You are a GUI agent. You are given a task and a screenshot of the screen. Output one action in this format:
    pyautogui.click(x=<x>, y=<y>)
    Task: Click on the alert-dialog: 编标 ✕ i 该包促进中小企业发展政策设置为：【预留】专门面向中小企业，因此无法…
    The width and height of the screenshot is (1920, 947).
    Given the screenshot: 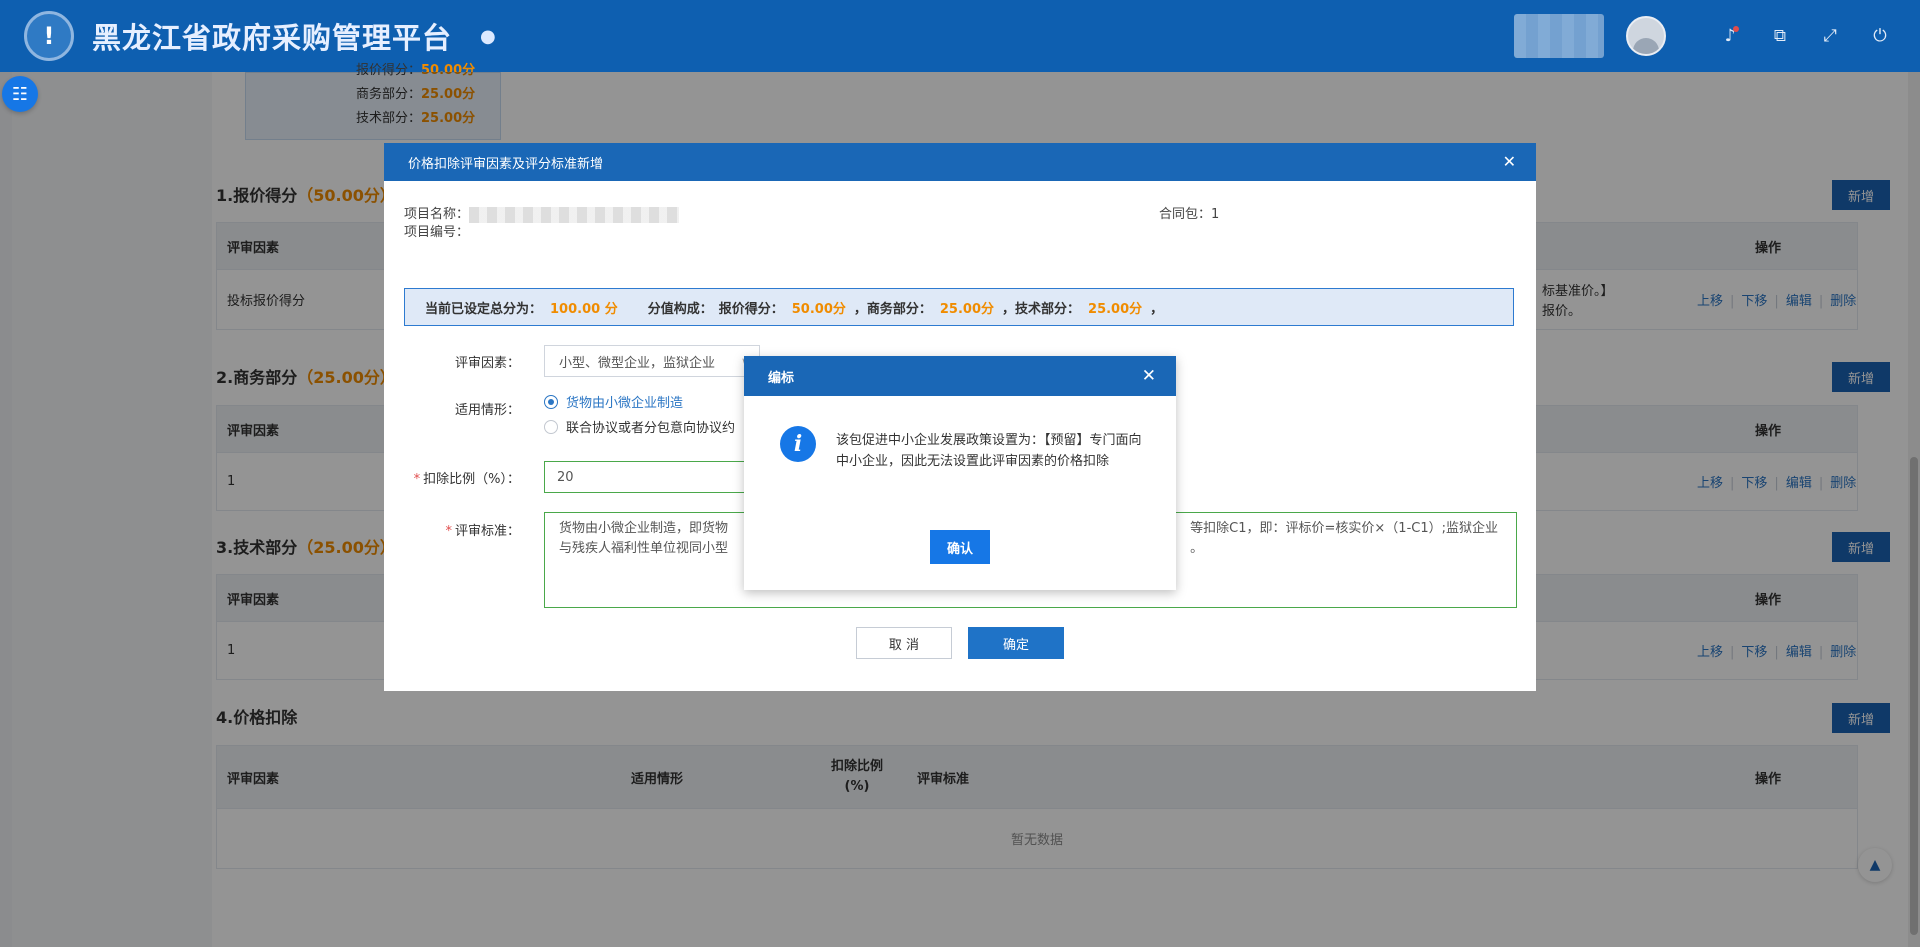 What is the action you would take?
    pyautogui.click(x=960, y=473)
    